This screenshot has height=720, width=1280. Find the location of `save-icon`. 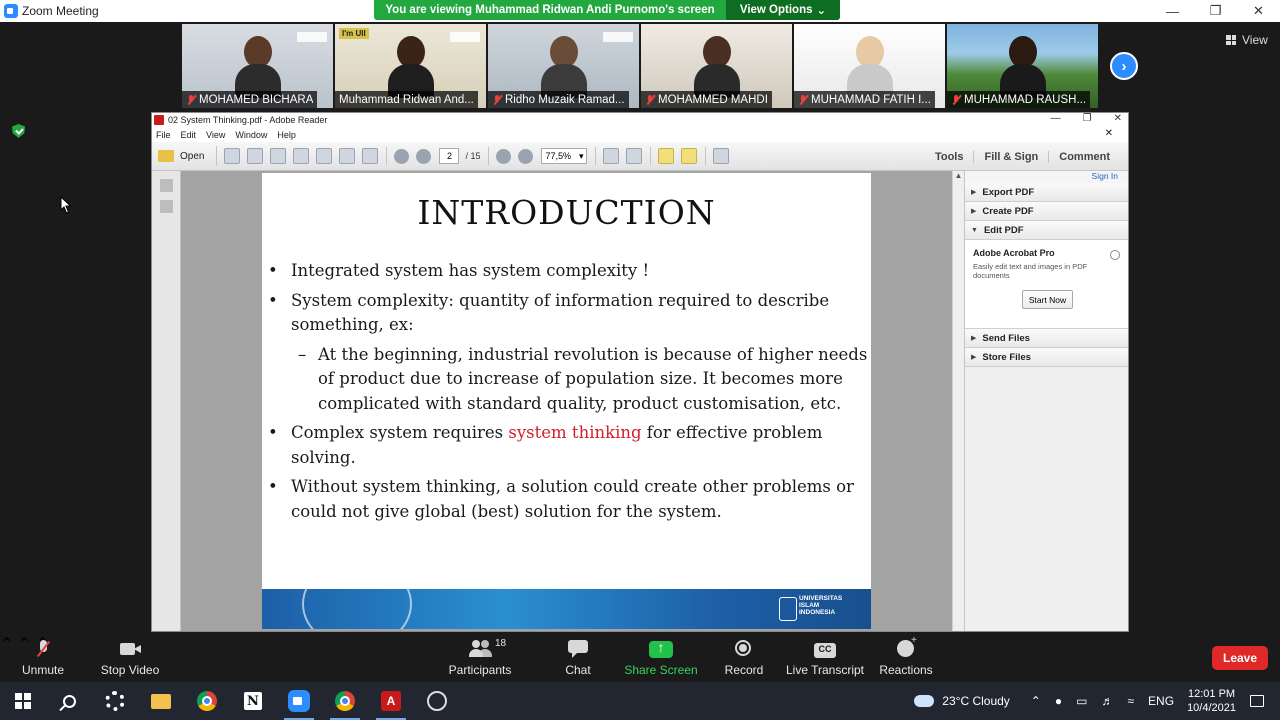

save-icon is located at coordinates (324, 156).